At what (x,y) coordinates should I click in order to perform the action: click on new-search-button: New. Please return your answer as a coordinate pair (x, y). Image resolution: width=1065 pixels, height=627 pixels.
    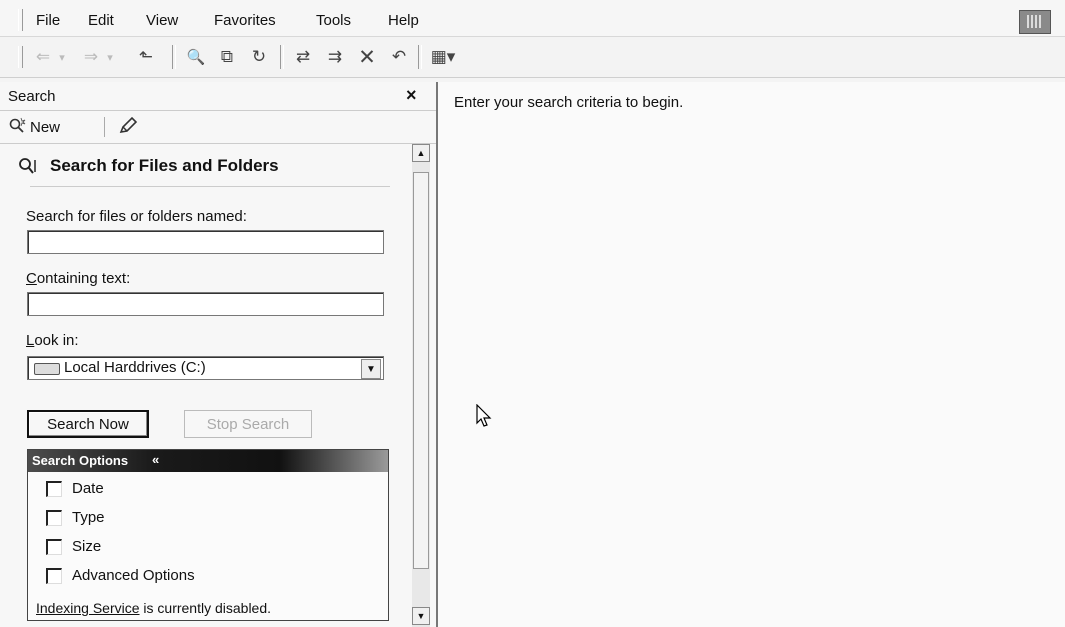
    Looking at the image, I should click on (34, 127).